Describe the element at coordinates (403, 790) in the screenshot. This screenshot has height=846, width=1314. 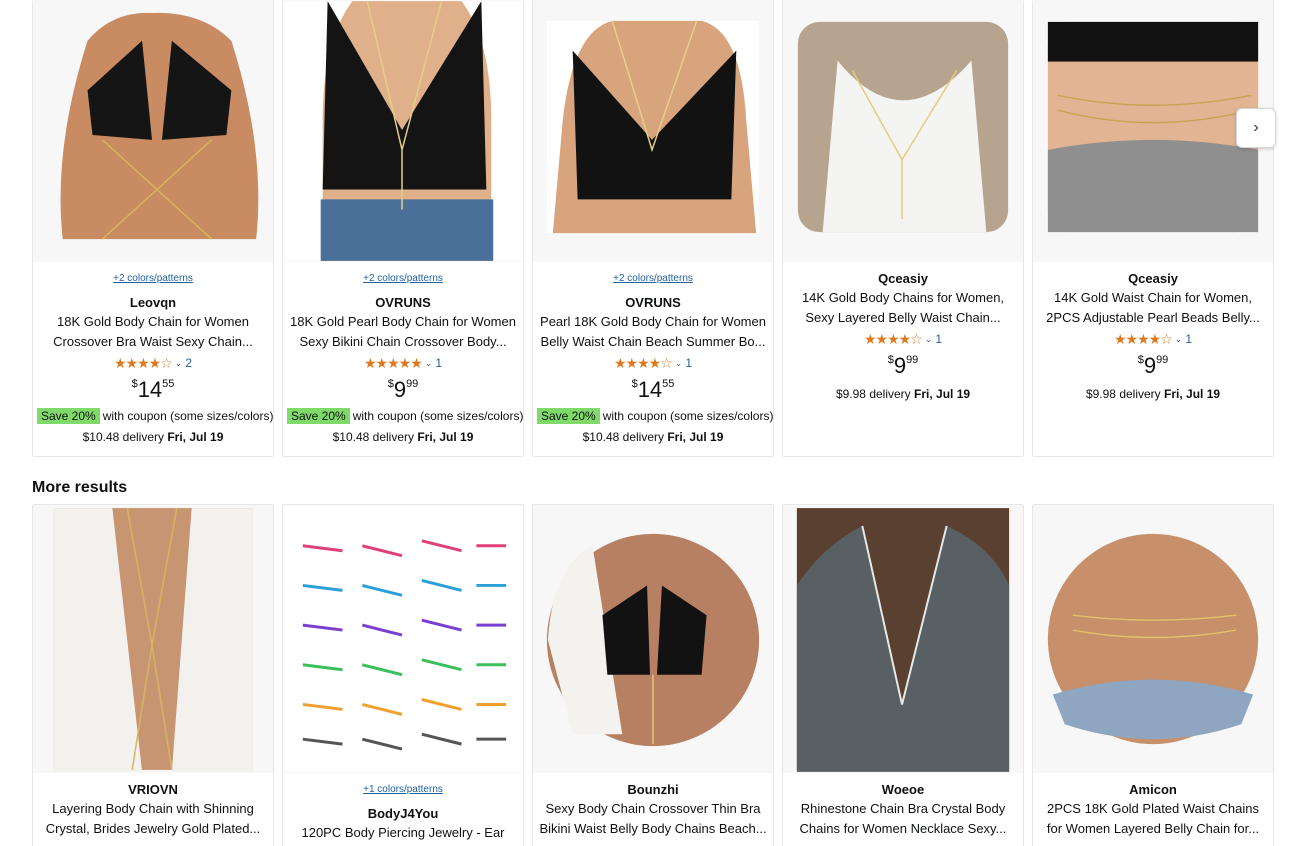
I see `colors-patterns-link: +1 colors/patterns` at that location.